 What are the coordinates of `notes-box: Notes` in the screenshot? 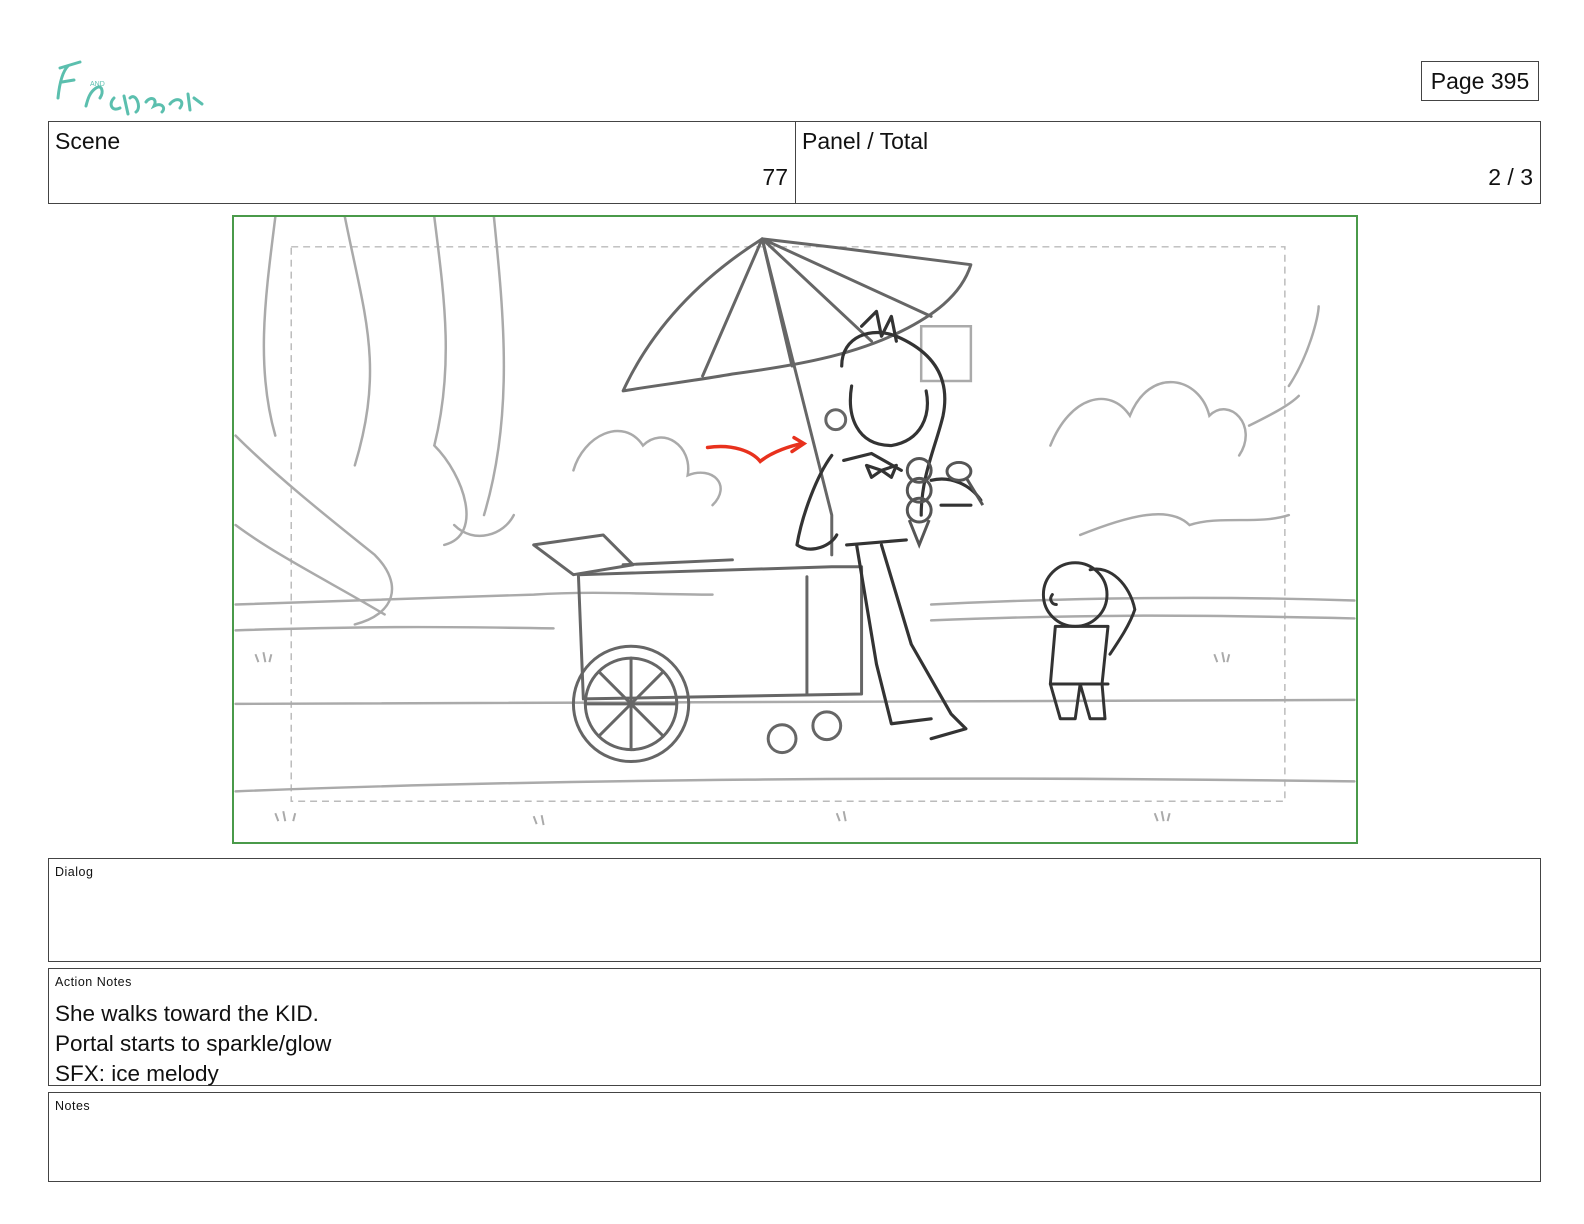 It's located at (794, 1137).